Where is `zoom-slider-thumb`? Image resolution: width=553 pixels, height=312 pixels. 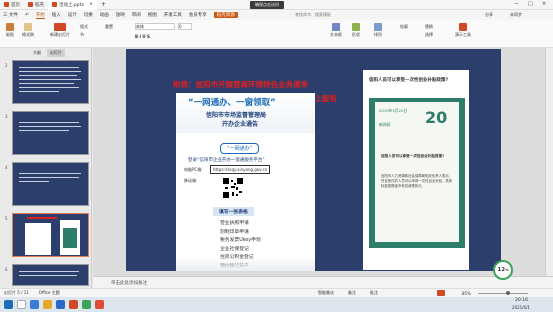
zoom-slider-thumb is located at coordinates (508, 293).